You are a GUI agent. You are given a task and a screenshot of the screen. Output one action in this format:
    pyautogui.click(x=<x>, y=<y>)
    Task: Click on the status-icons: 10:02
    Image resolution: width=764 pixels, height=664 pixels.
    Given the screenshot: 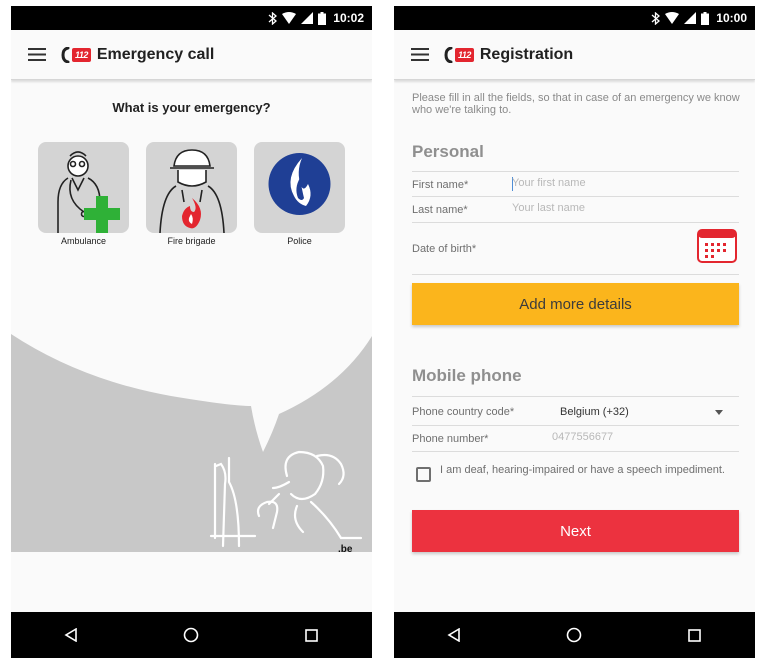 What is the action you would take?
    pyautogui.click(x=316, y=18)
    